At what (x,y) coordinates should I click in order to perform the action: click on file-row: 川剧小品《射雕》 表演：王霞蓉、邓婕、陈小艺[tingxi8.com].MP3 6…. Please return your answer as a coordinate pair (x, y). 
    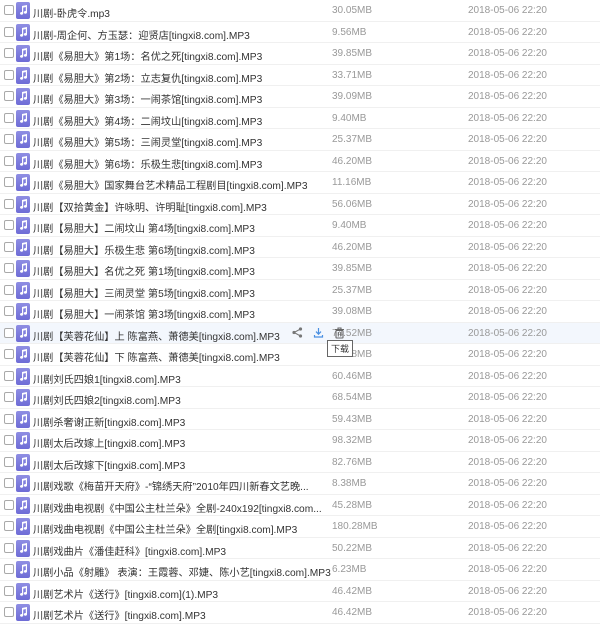
    Looking at the image, I should click on (300, 570).